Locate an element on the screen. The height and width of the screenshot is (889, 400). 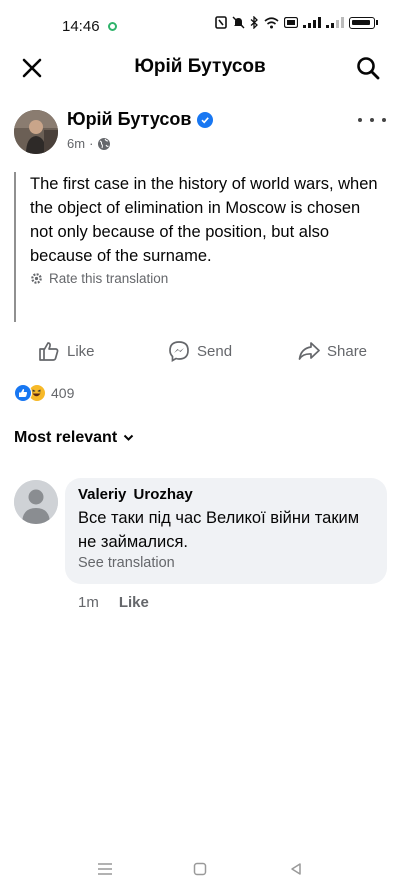
search-button is located at coordinates (368, 68).